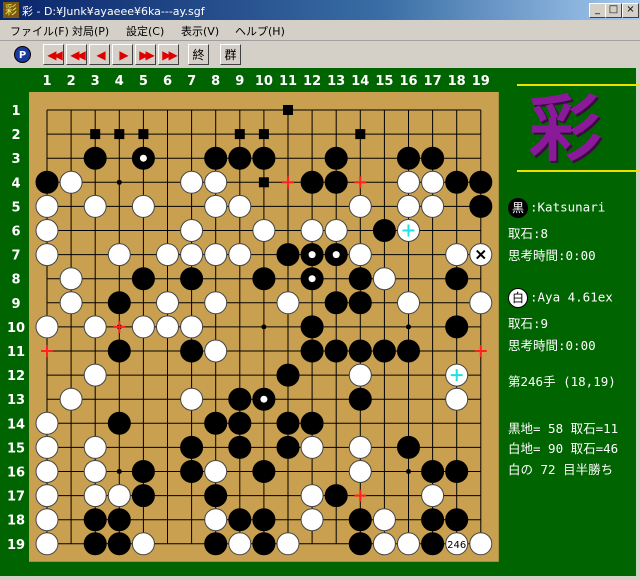 This screenshot has height=580, width=640. Describe the element at coordinates (22, 54) in the screenshot. I see `p-icon: P` at that location.